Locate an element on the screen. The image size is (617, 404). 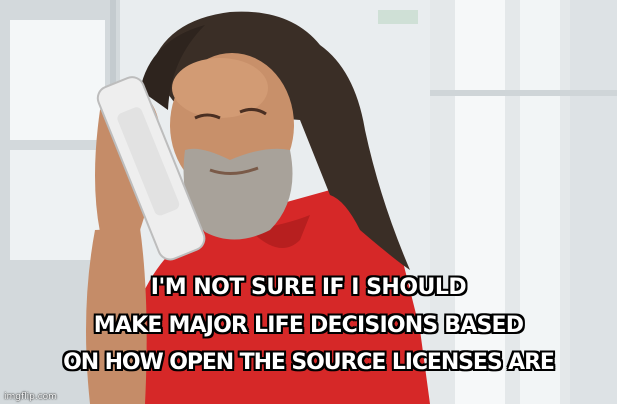
caption-line-3: ON HOW OPEN THE SOURCE LICENSES ARE is located at coordinates (309, 362).